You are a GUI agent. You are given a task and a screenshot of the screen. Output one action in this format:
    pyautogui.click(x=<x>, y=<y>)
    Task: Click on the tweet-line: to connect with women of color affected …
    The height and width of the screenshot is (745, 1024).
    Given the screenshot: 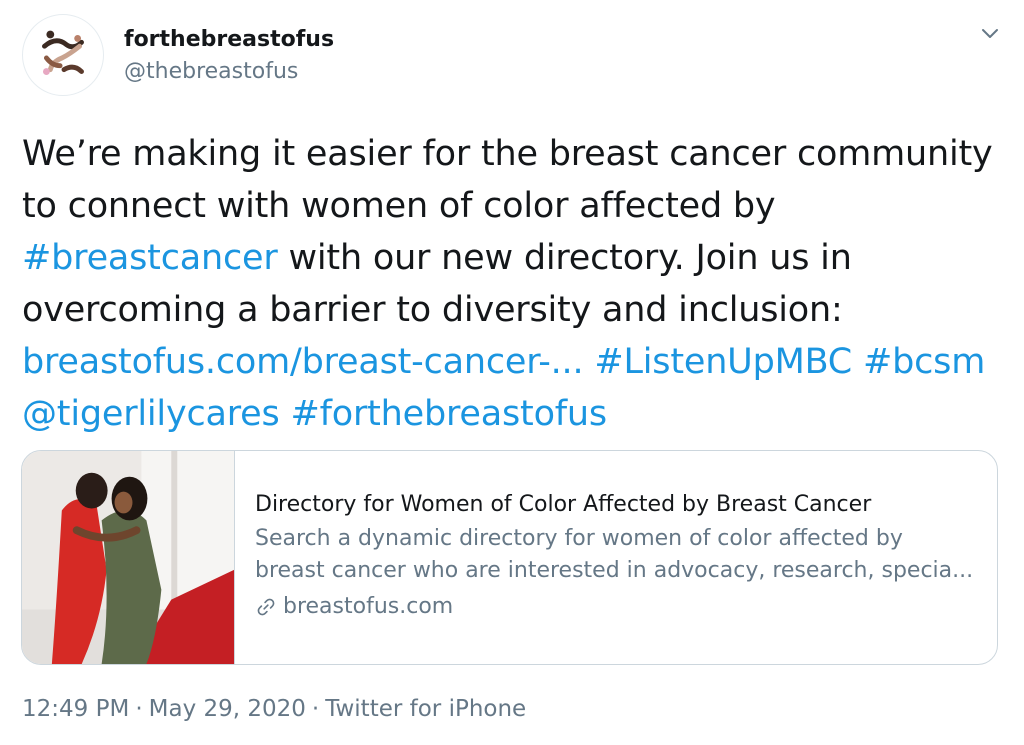 What is the action you would take?
    pyautogui.click(x=399, y=206)
    